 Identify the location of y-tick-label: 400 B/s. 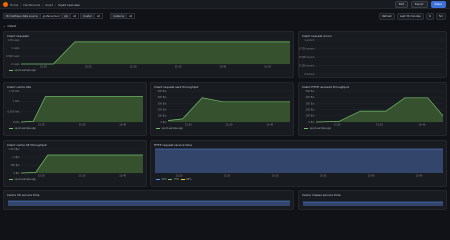
(310, 97).